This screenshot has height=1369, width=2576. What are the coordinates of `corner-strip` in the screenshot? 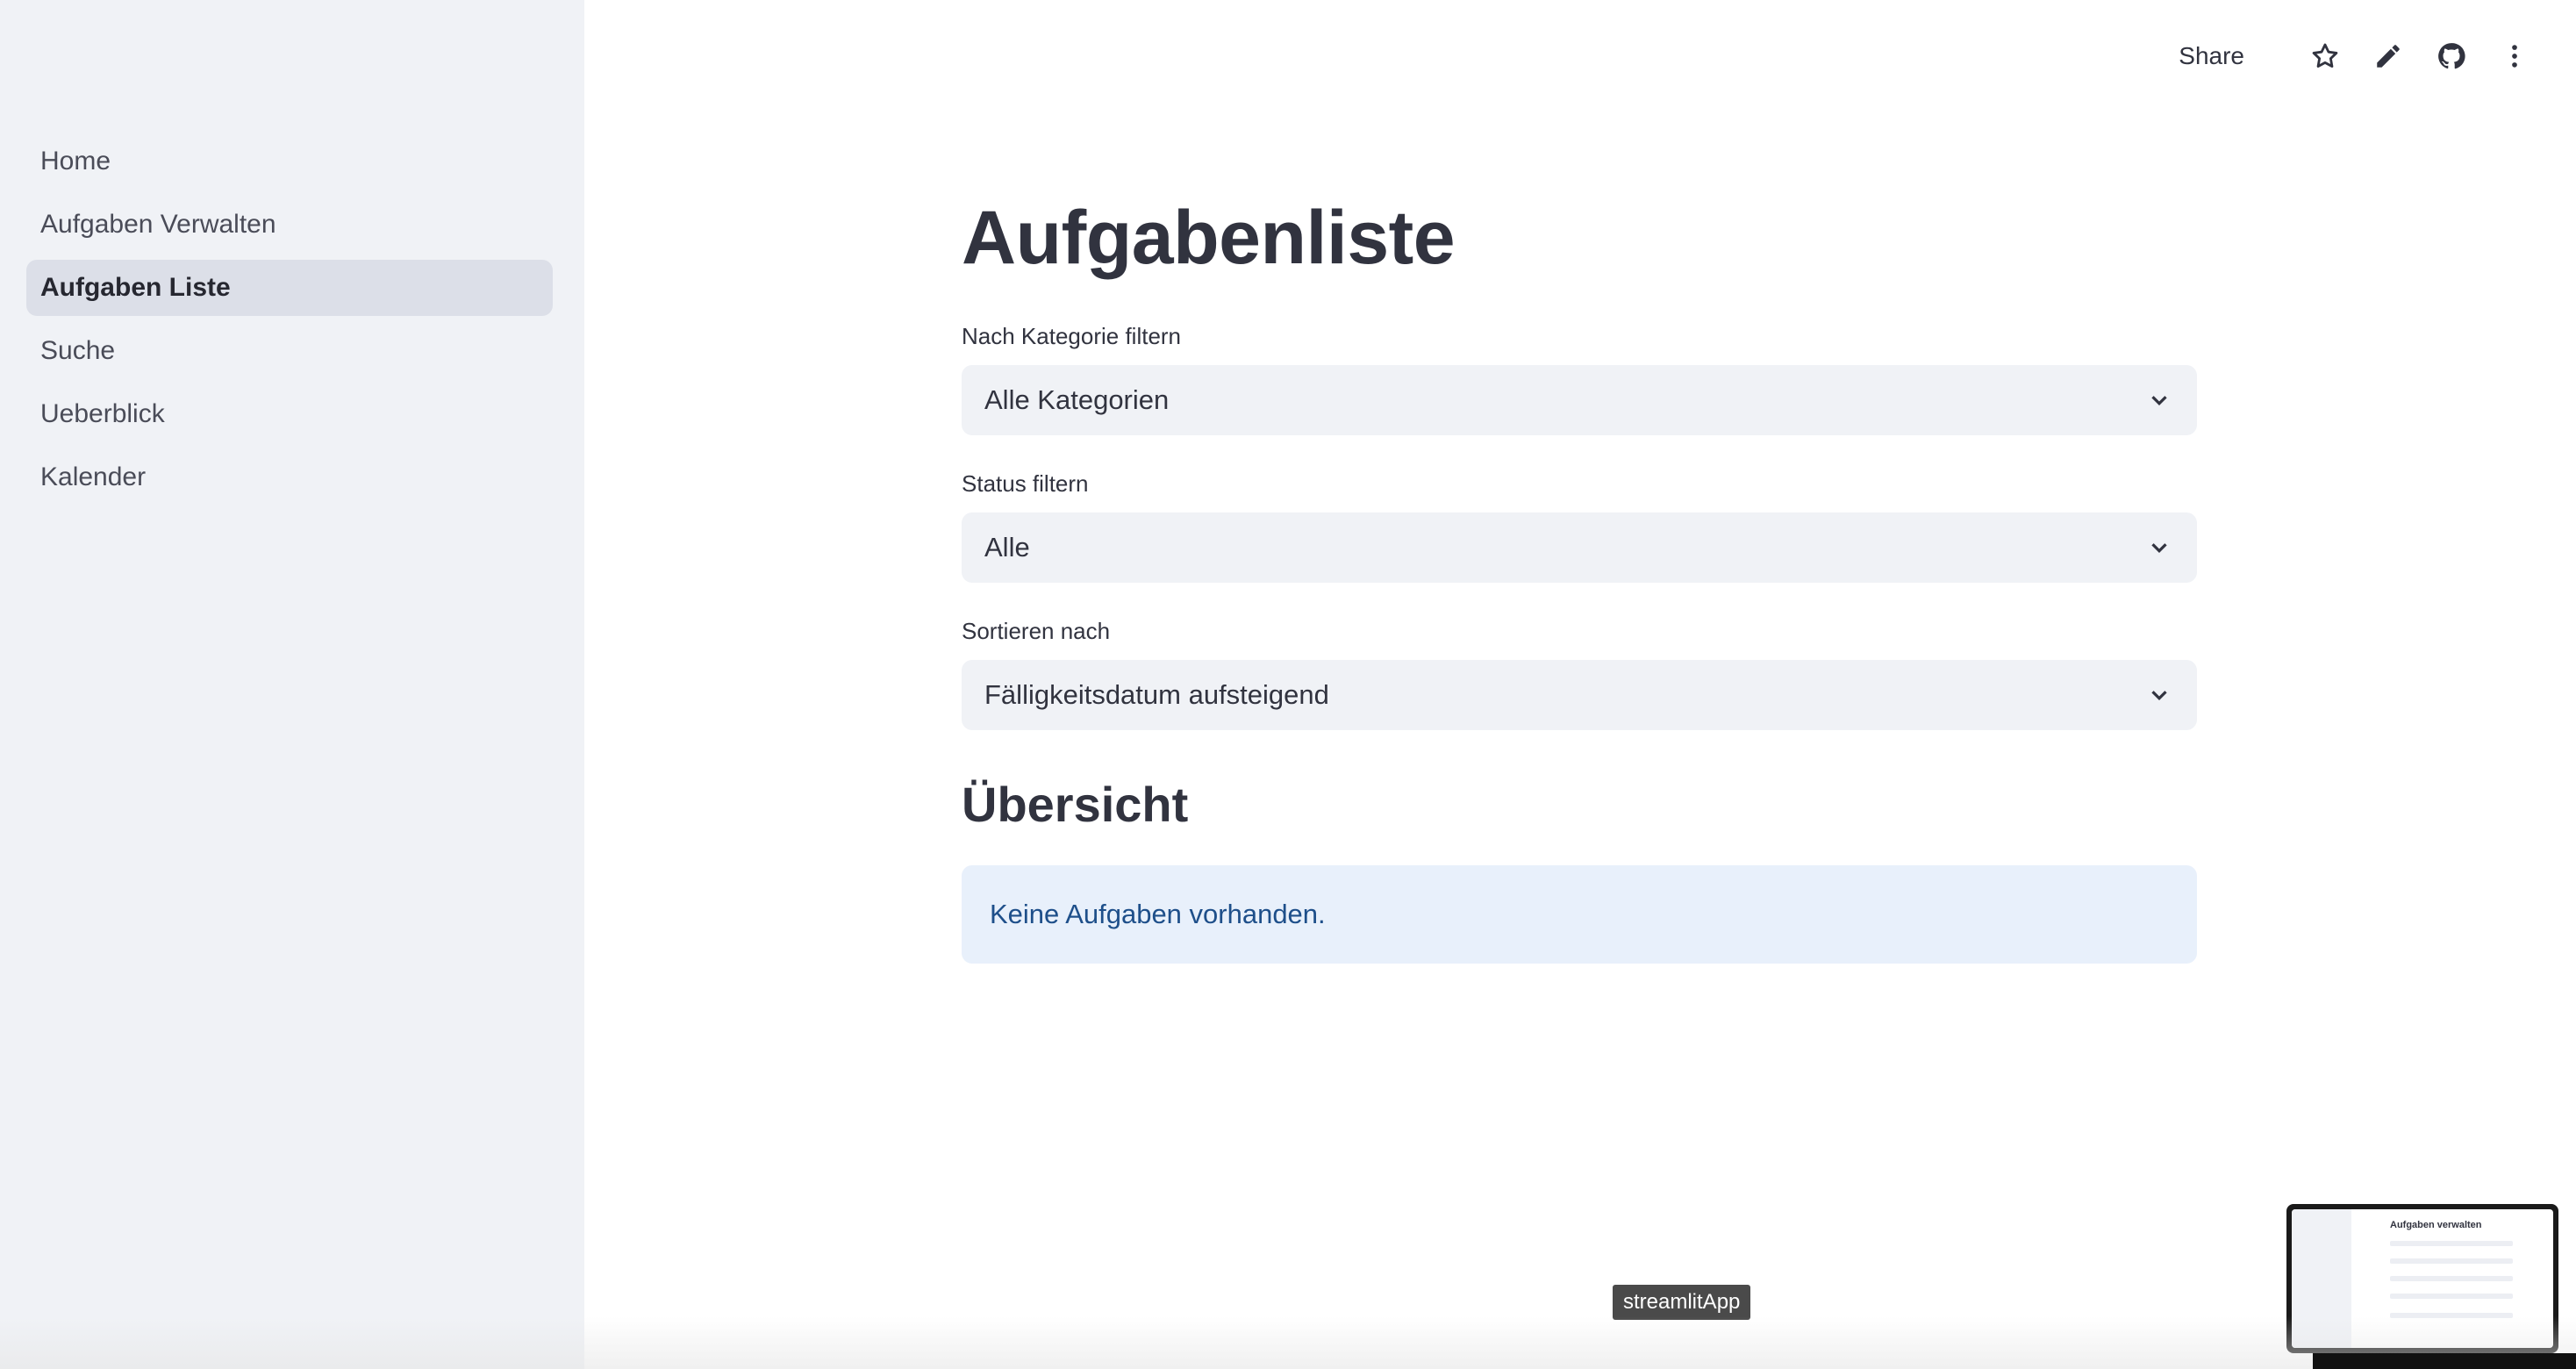 It's located at (2444, 1361).